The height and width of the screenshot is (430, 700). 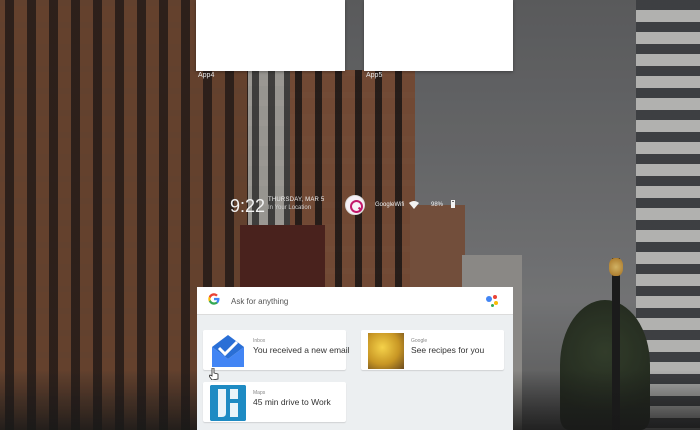 I want to click on clock-time: 9:22, so click(x=248, y=206).